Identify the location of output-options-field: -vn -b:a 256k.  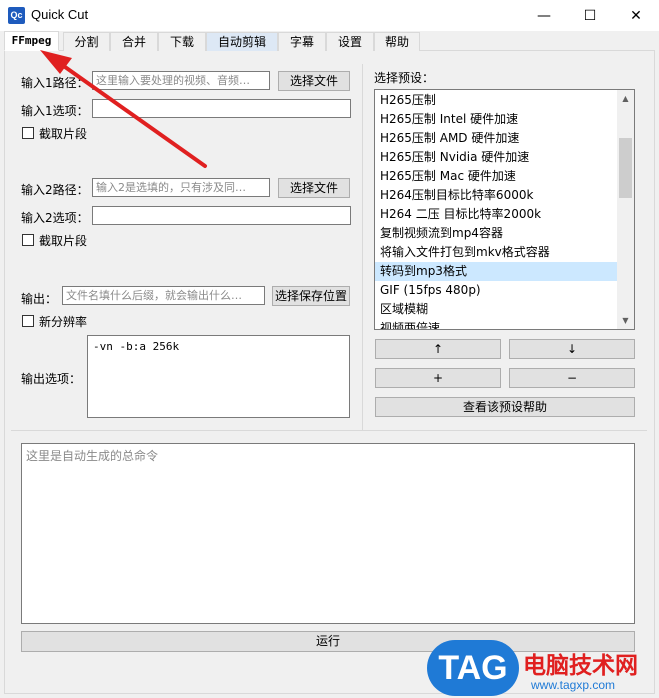
(218, 376).